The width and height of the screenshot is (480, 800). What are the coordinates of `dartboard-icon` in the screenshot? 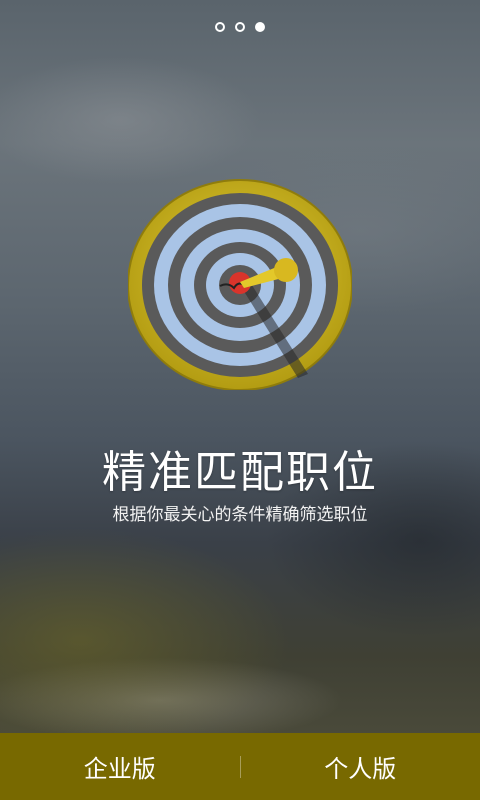 It's located at (240, 284).